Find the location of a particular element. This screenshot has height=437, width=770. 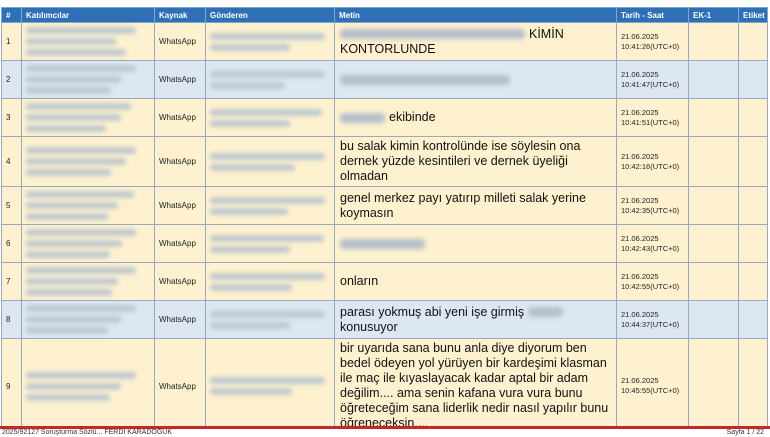

table-row: 2 WhatsApp 21.06.2025 10:41:47(UTC+0) is located at coordinates (384, 79).